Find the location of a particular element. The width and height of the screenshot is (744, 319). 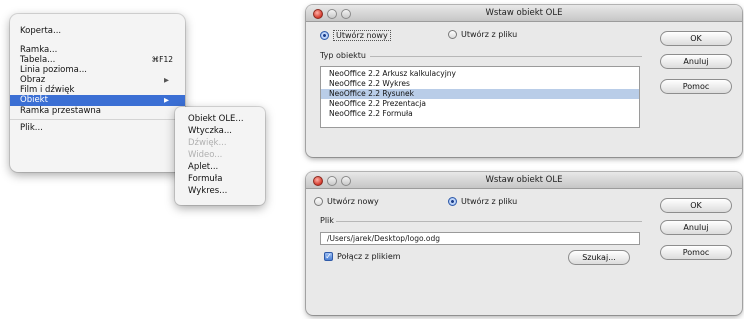

list-item: NeoOffice 2.2 Prezentacja is located at coordinates (480, 104).